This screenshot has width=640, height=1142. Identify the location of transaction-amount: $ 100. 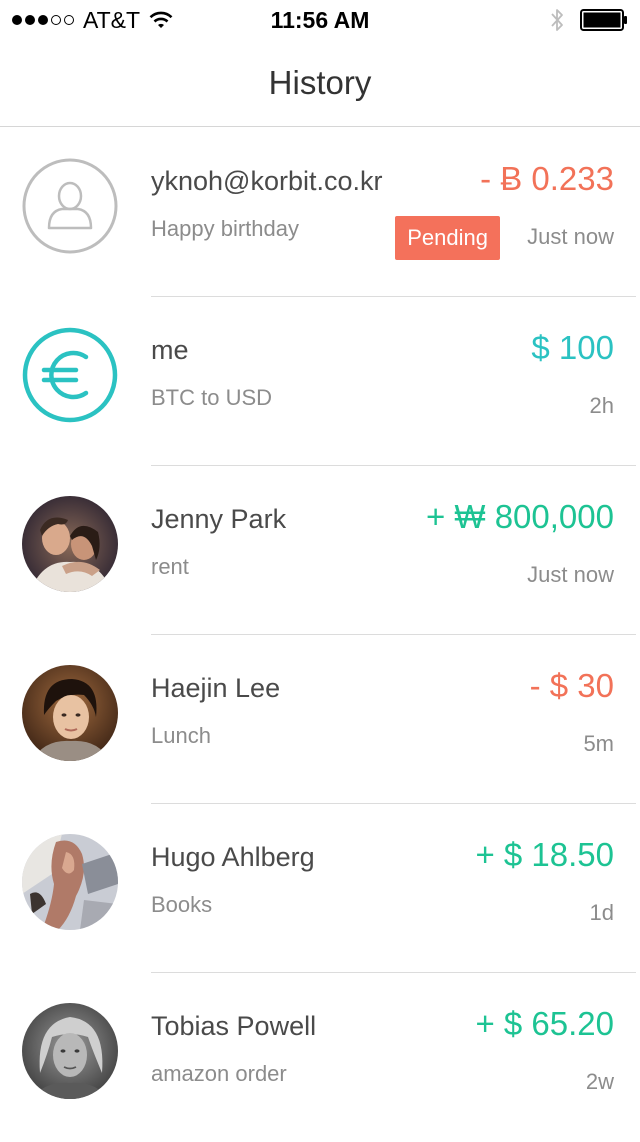
(572, 347).